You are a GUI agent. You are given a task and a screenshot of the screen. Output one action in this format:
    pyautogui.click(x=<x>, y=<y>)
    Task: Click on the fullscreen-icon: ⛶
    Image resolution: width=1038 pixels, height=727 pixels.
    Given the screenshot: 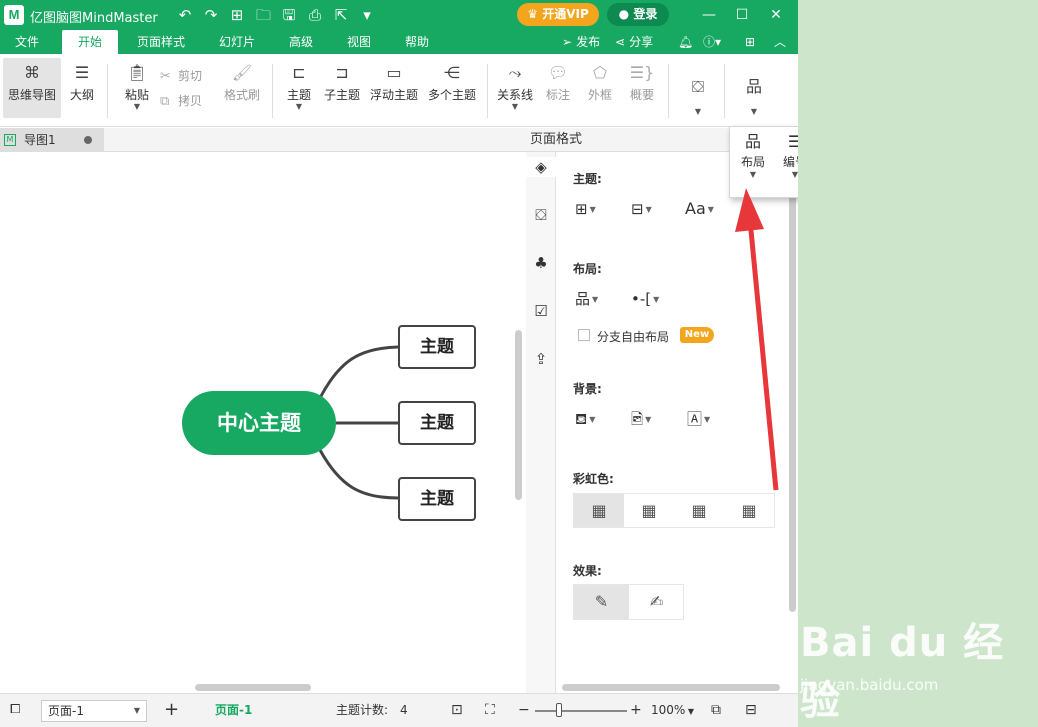 What is the action you would take?
    pyautogui.click(x=490, y=710)
    